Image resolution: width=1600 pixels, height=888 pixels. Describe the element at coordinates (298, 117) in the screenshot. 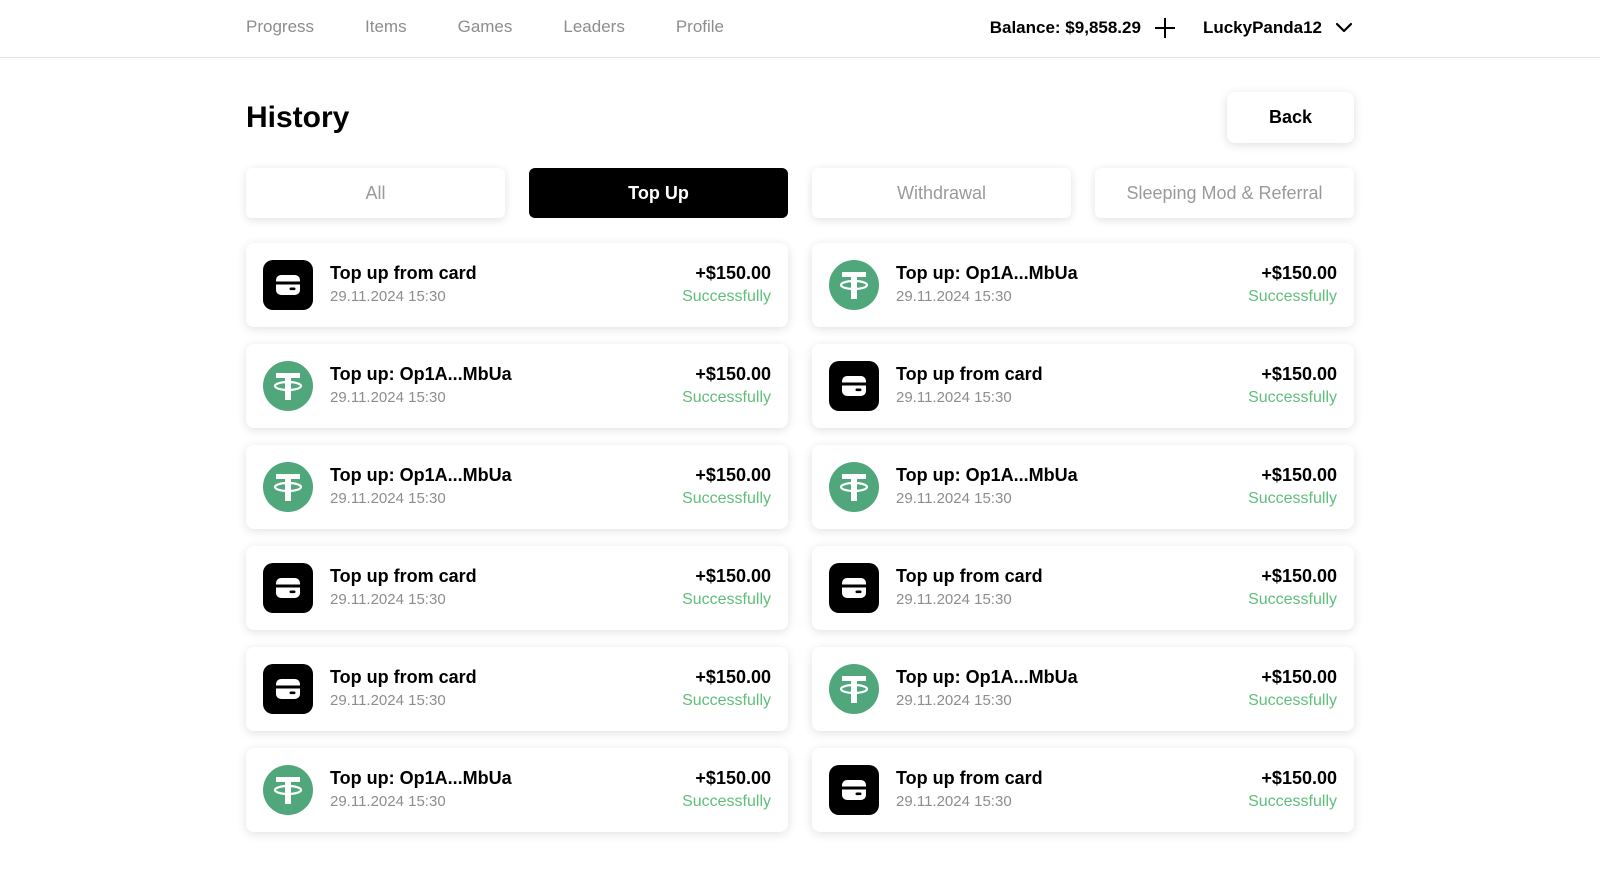

I see `page-title: History` at that location.